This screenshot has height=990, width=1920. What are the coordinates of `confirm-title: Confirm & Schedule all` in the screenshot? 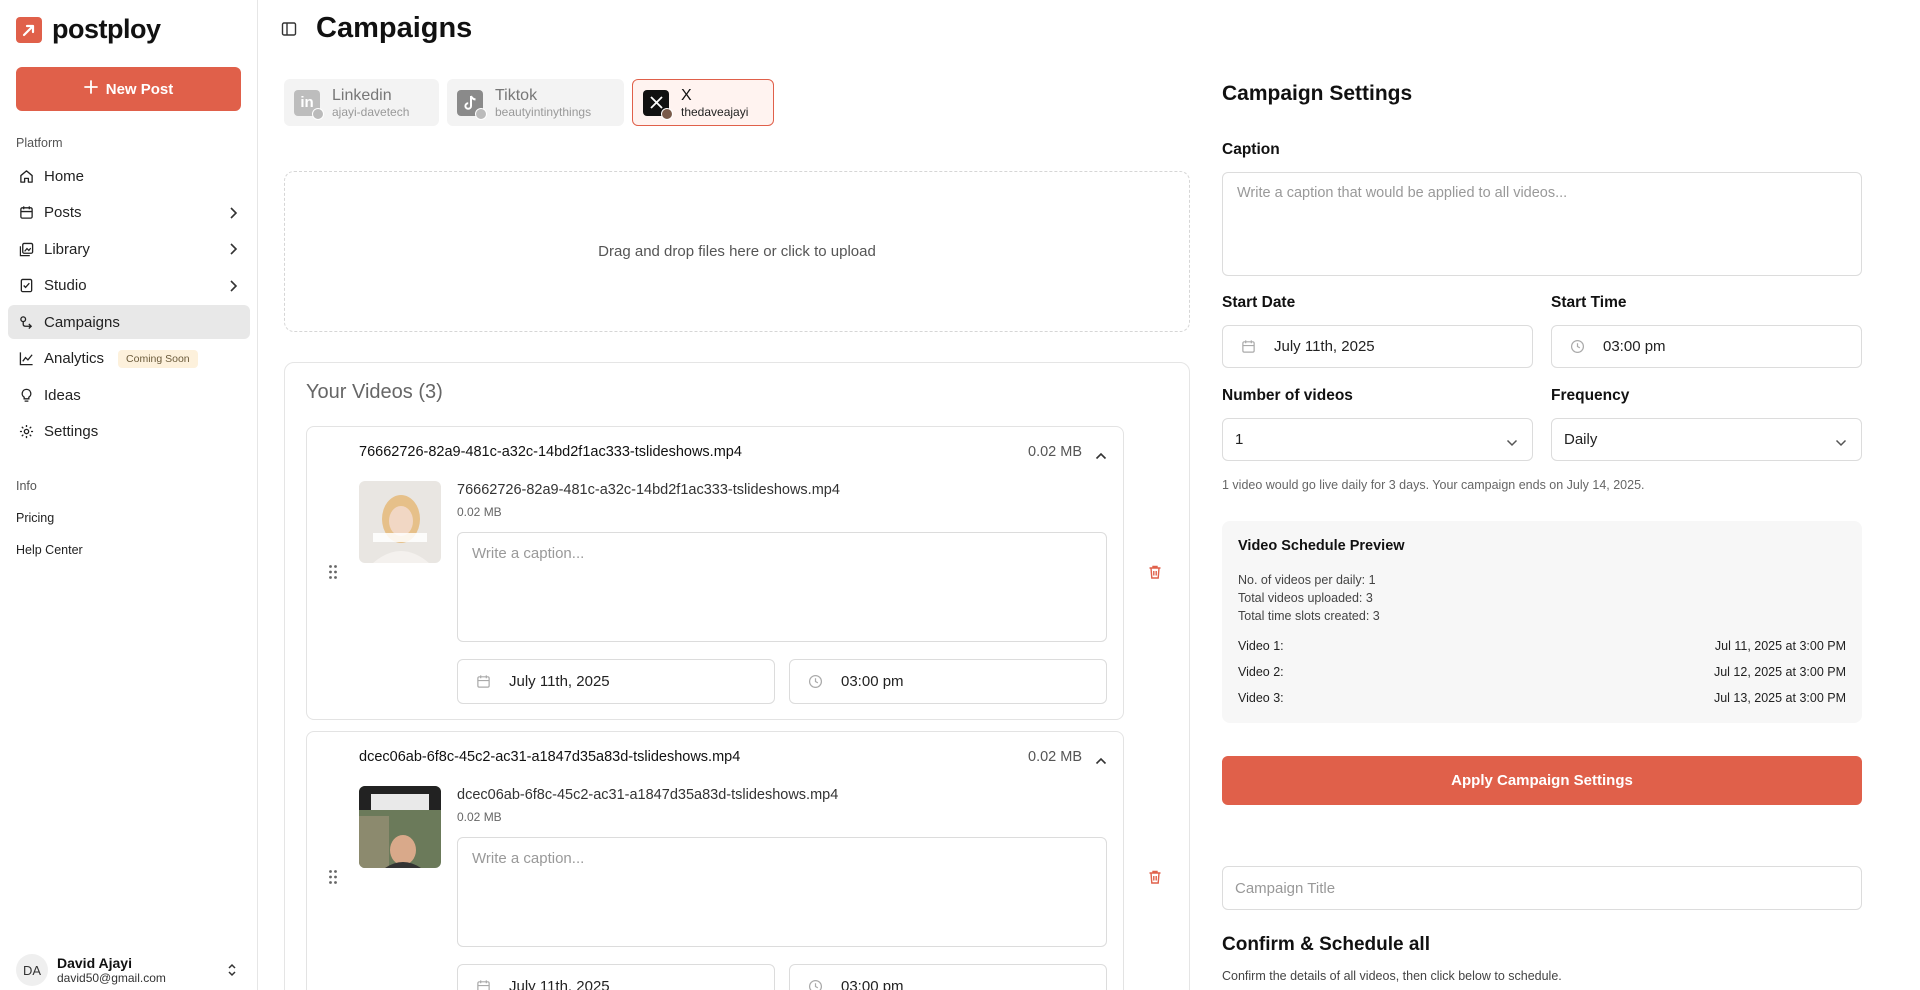 It's located at (1326, 944).